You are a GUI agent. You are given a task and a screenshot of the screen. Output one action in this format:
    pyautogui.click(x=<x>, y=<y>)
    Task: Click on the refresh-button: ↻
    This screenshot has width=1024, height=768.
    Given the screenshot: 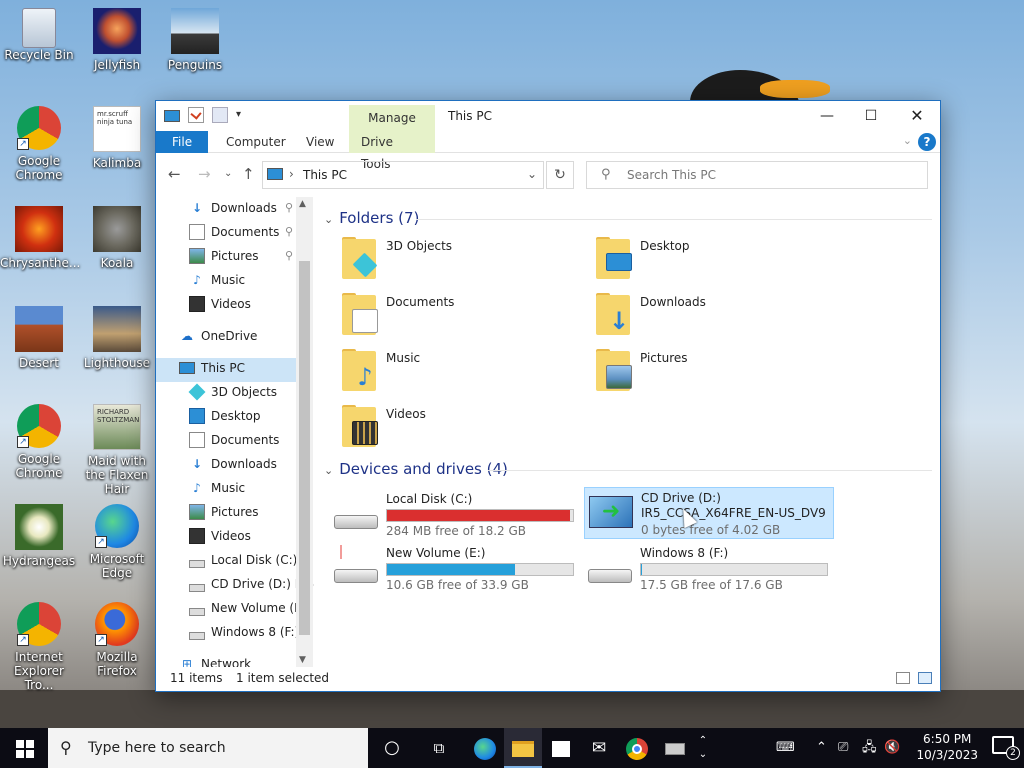 What is the action you would take?
    pyautogui.click(x=560, y=175)
    